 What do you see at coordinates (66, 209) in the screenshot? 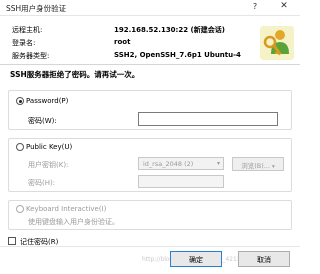
I see `keyboard-radio-label: Keyboard Interactive(I)` at bounding box center [66, 209].